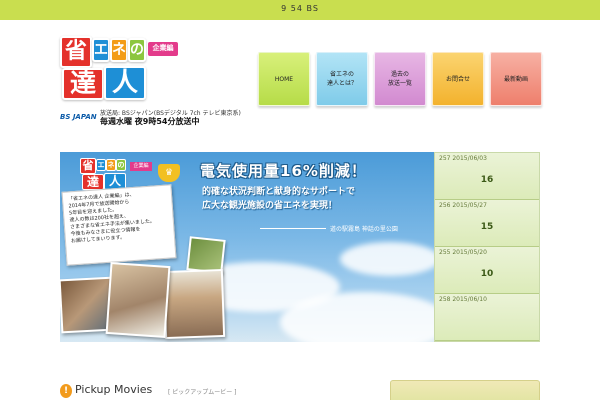 The width and height of the screenshot is (600, 400). What do you see at coordinates (169, 173) in the screenshot?
I see `crown-icon: ♛` at bounding box center [169, 173].